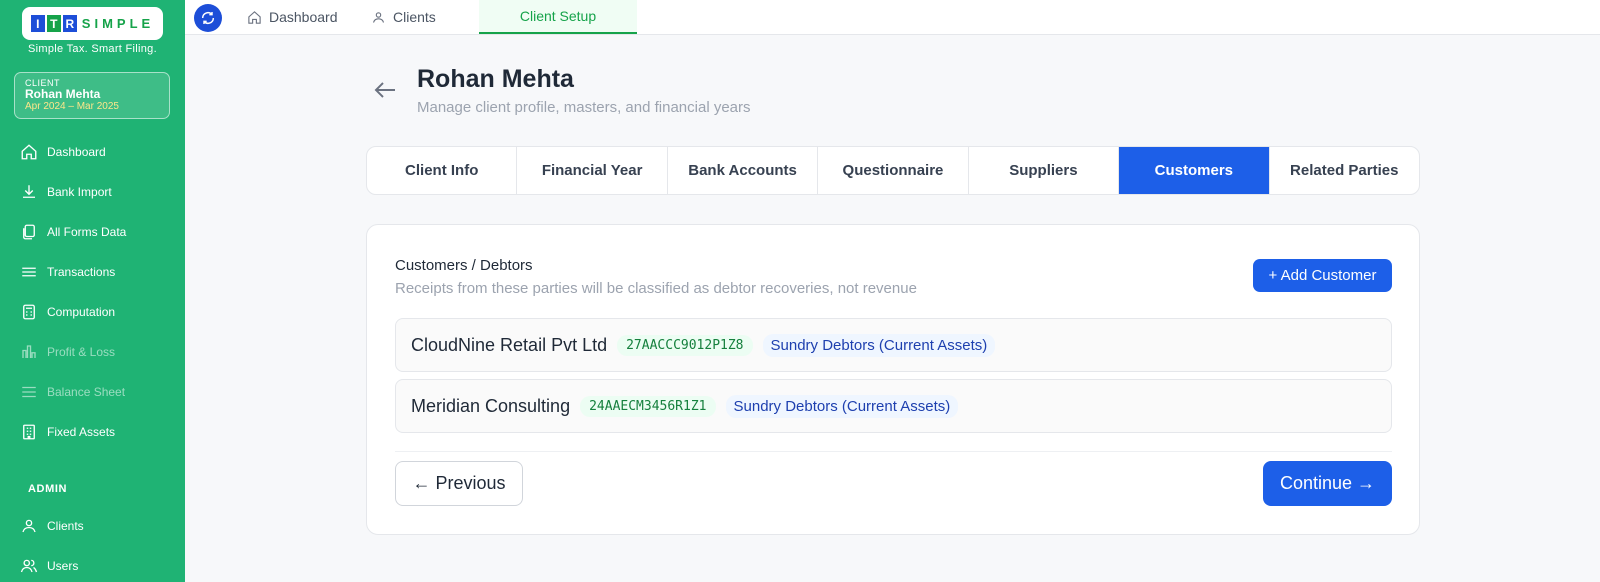 The width and height of the screenshot is (1600, 582). Describe the element at coordinates (29, 312) in the screenshot. I see `calculator-icon` at that location.